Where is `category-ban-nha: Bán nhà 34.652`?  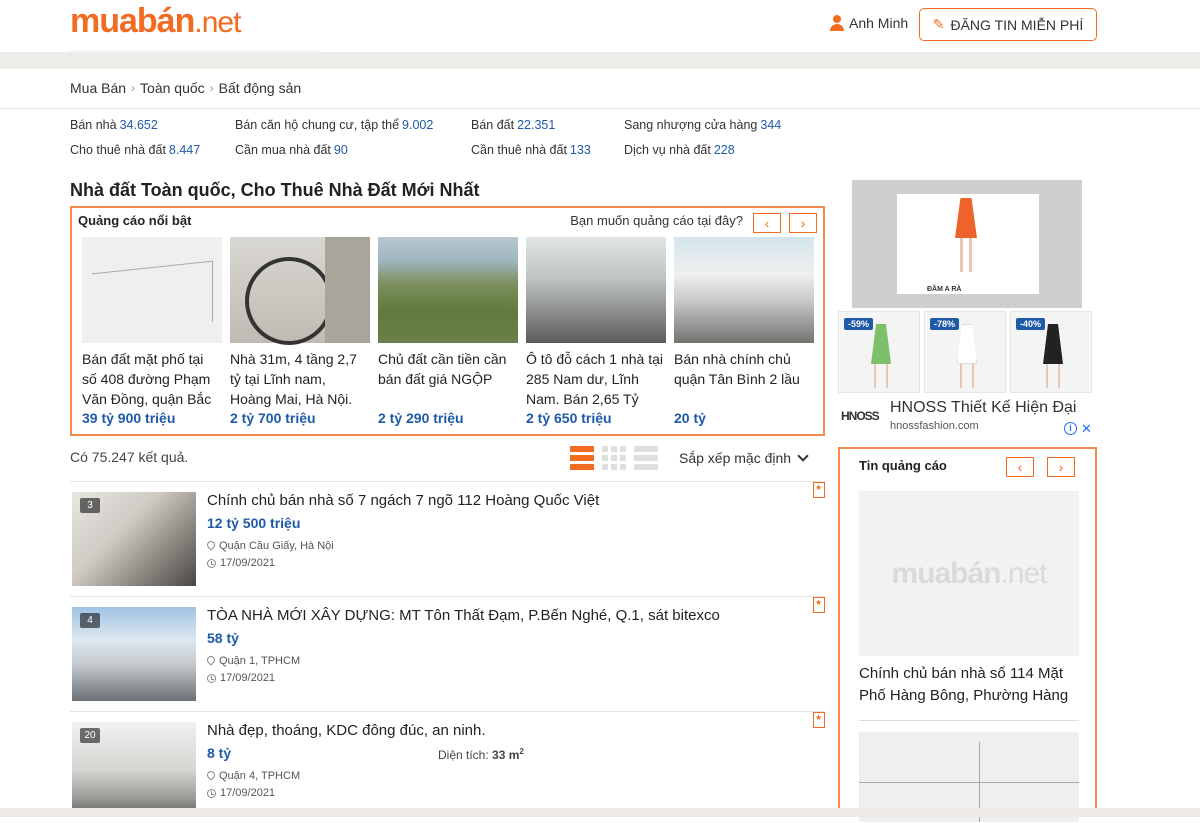
category-ban-nha: Bán nhà 34.652 is located at coordinates (114, 125).